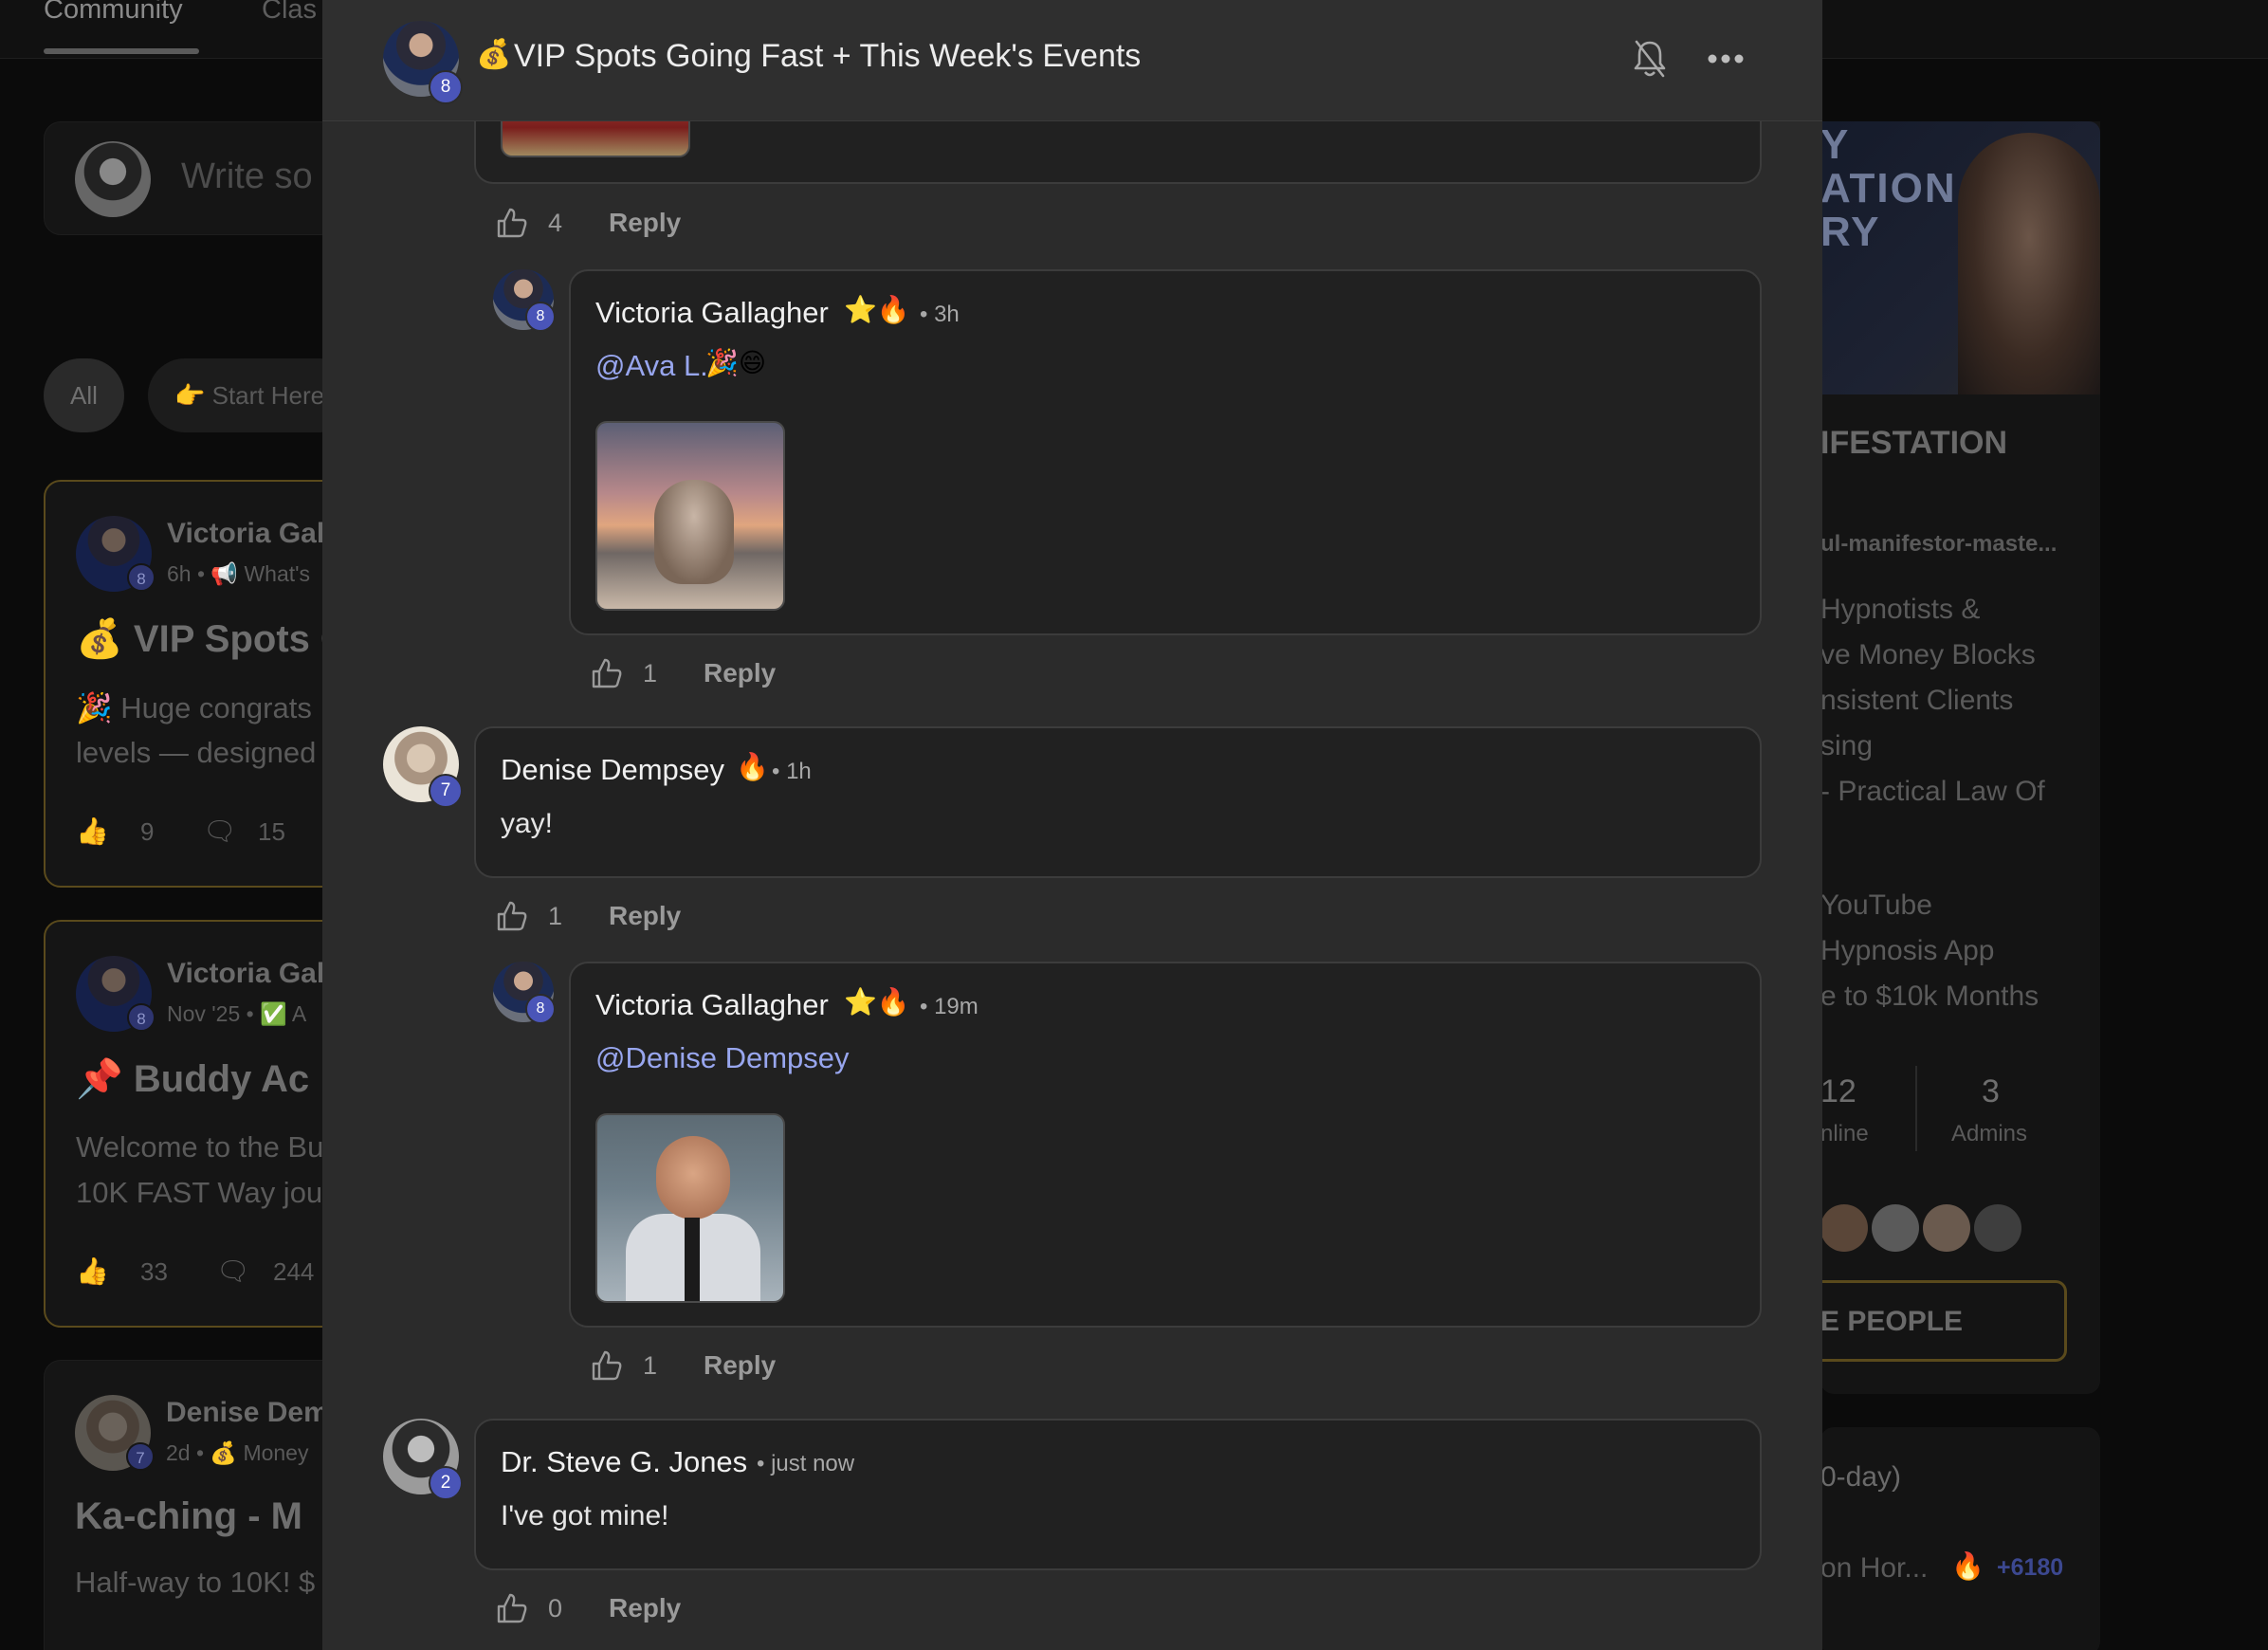 This screenshot has width=2268, height=1650. What do you see at coordinates (1726, 58) in the screenshot?
I see `more-icon` at bounding box center [1726, 58].